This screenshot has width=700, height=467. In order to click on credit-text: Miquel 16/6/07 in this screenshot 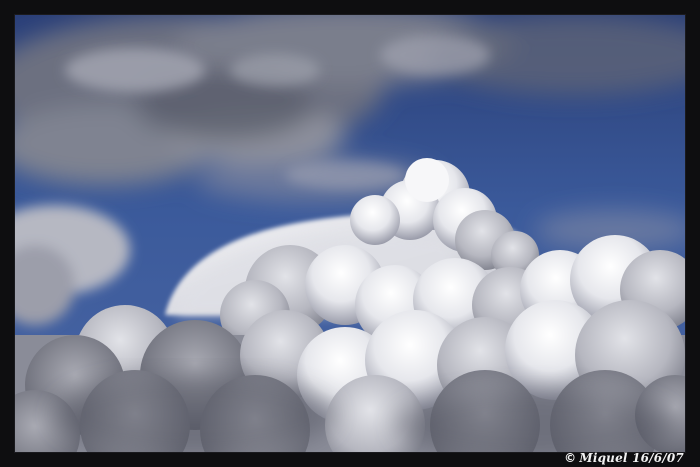, I will do `click(631, 458)`.